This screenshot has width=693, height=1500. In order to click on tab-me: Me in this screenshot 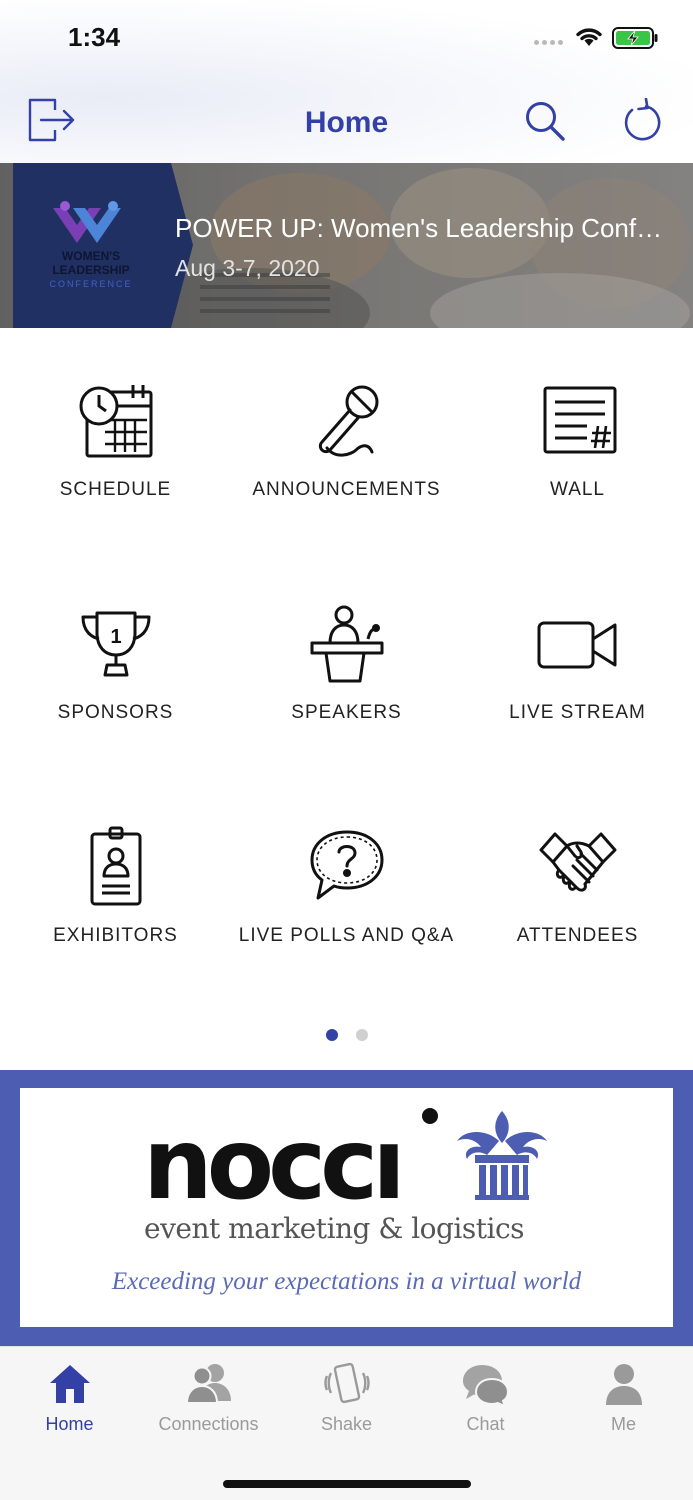, I will do `click(623, 1397)`.